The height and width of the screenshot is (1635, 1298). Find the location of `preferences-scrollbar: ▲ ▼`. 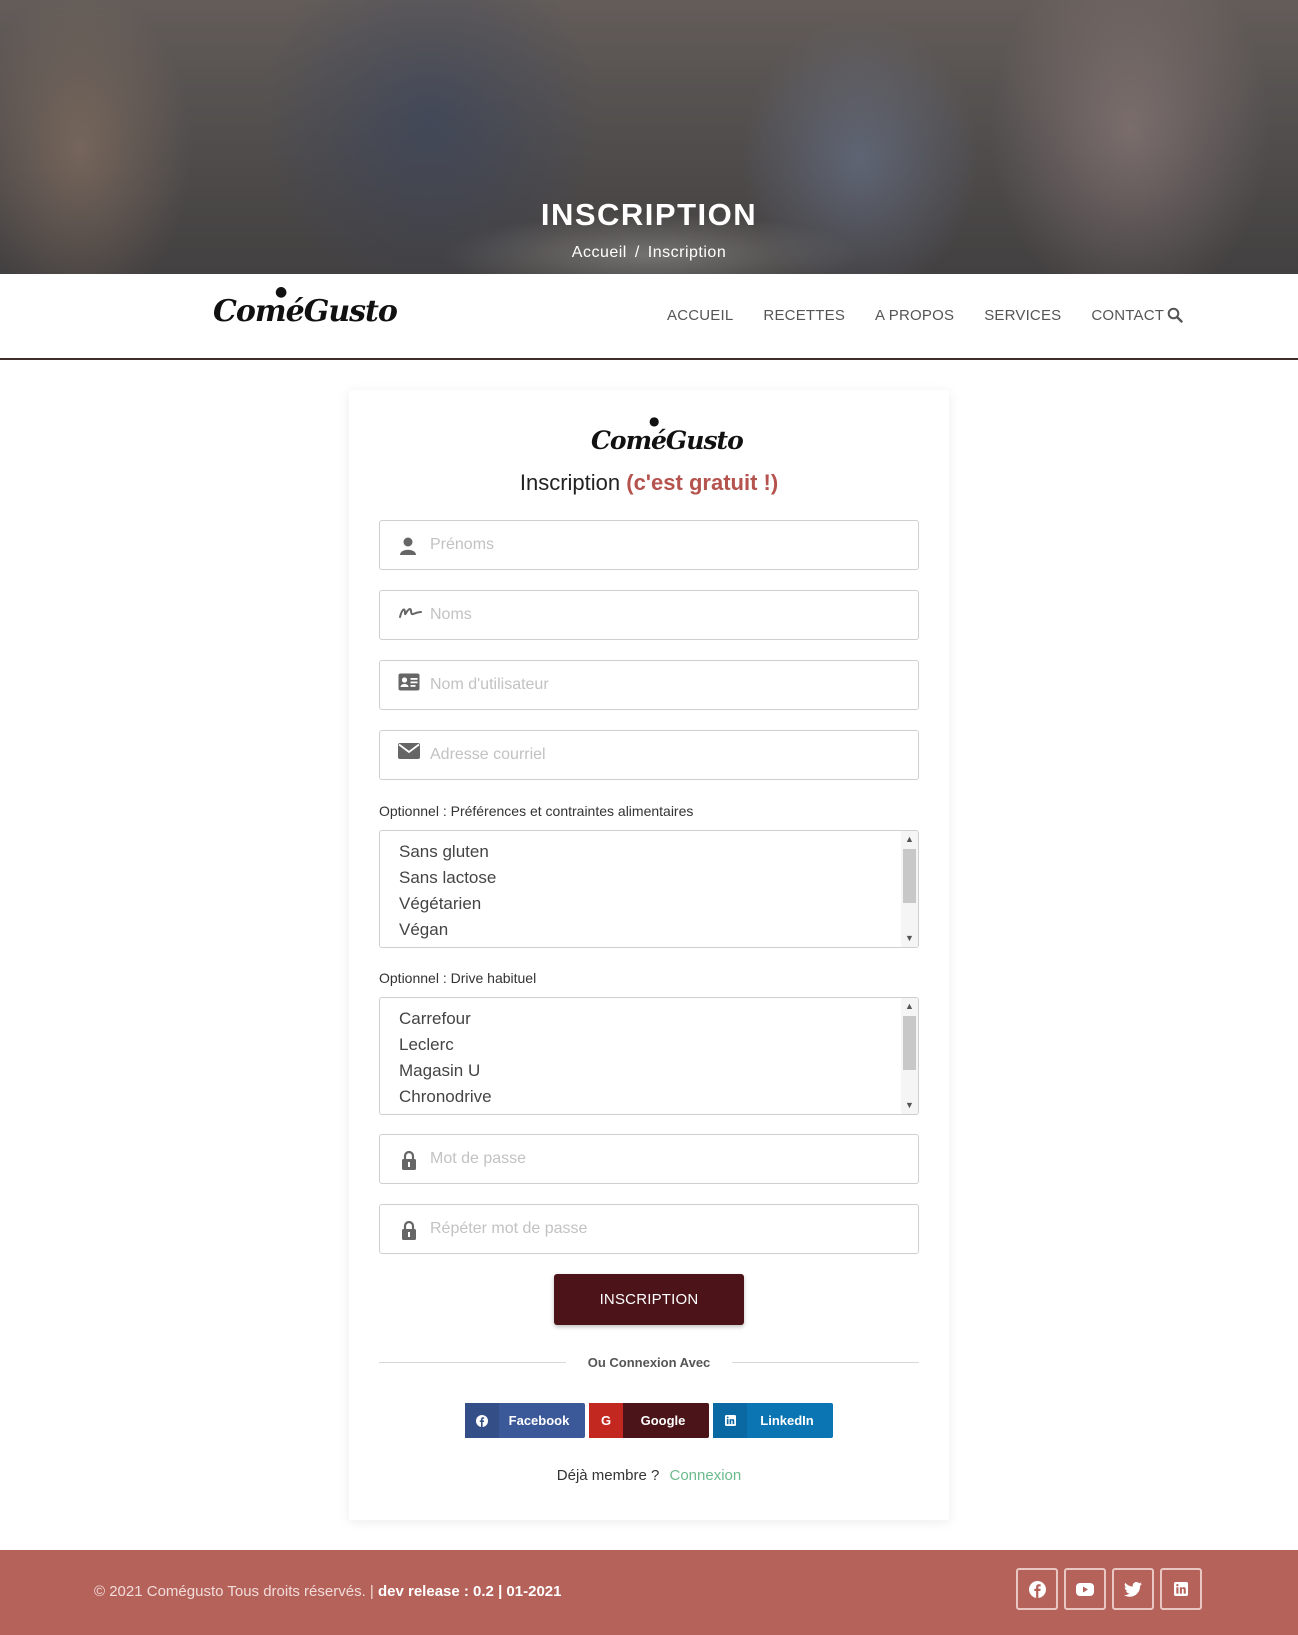

preferences-scrollbar: ▲ ▼ is located at coordinates (909, 889).